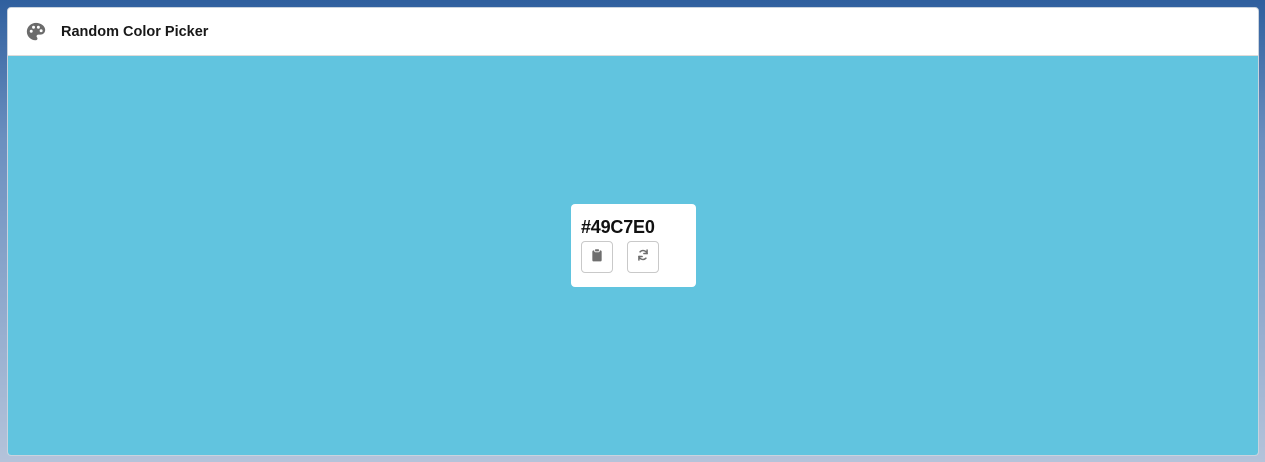  Describe the element at coordinates (135, 31) in the screenshot. I see `page-title: Random Color Picker` at that location.